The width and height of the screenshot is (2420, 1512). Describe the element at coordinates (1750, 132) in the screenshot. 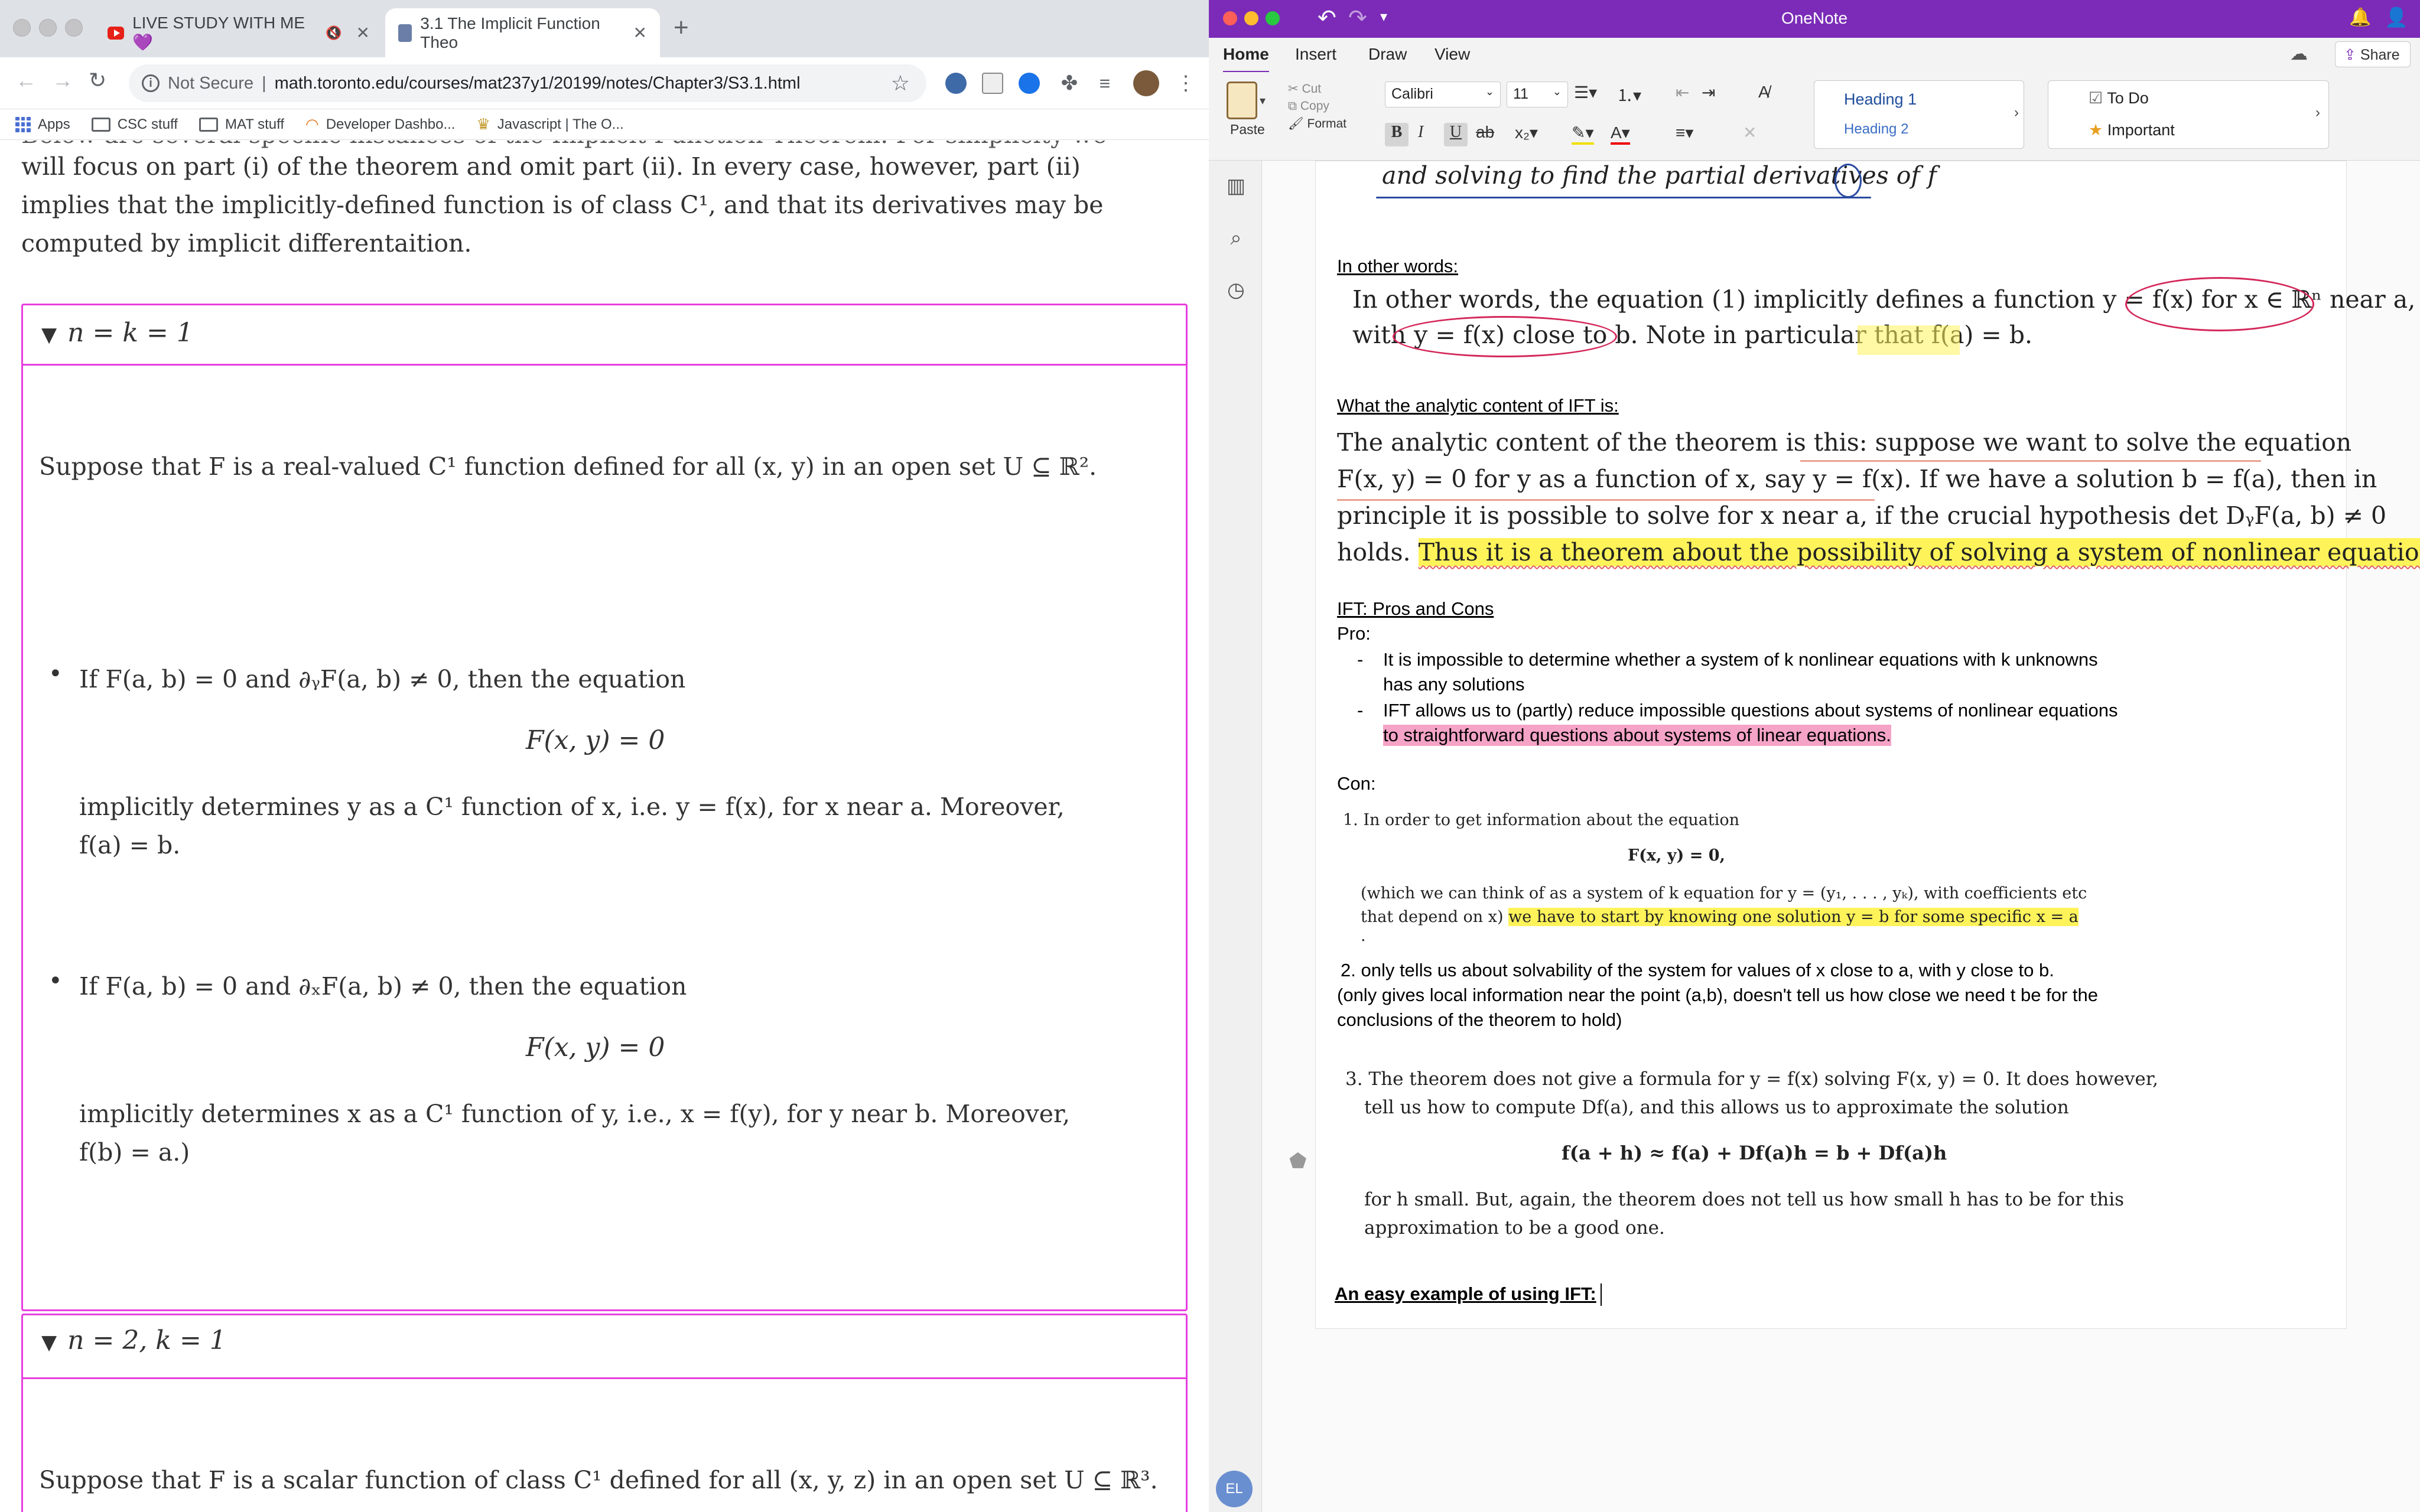

I see `clear-icon: ✕` at that location.